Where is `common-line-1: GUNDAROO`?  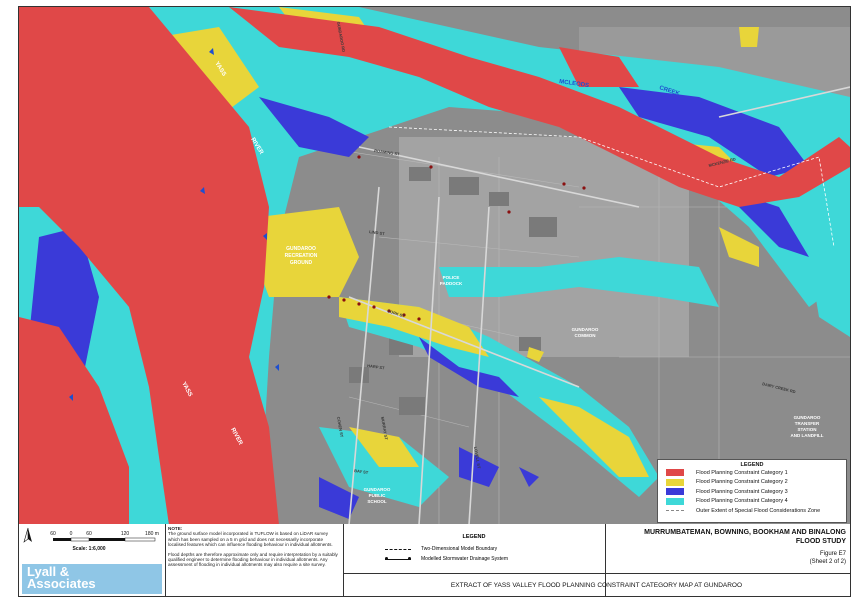
common-line-1: GUNDAROO is located at coordinates (585, 329).